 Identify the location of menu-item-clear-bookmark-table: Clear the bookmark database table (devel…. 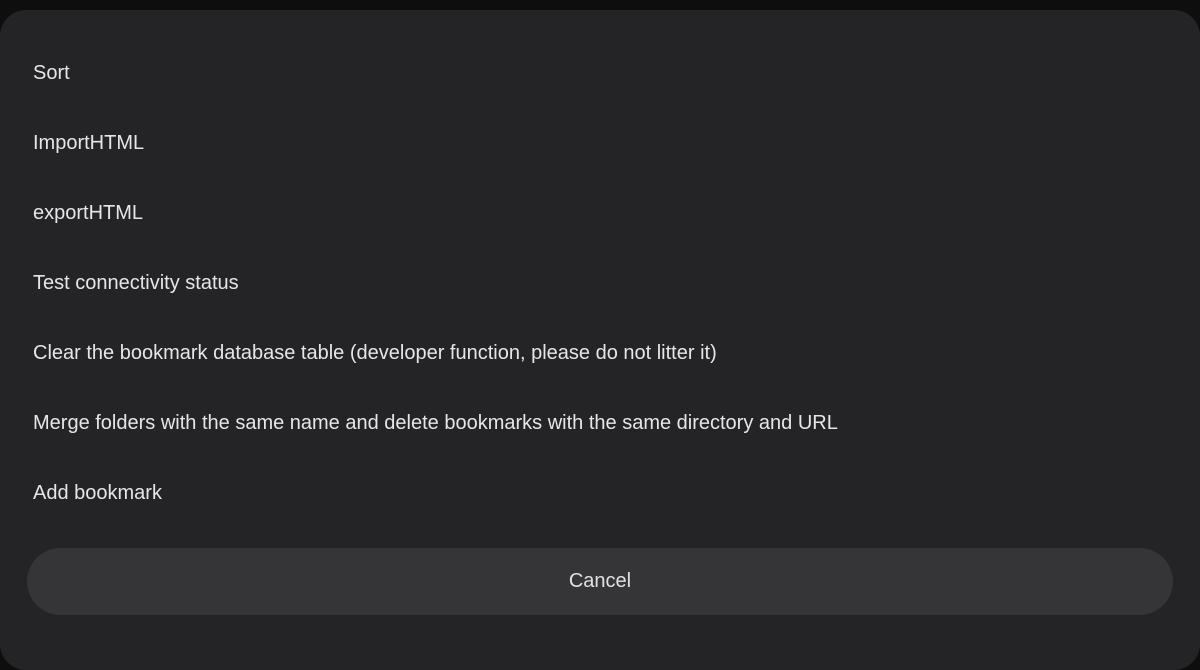
(600, 353).